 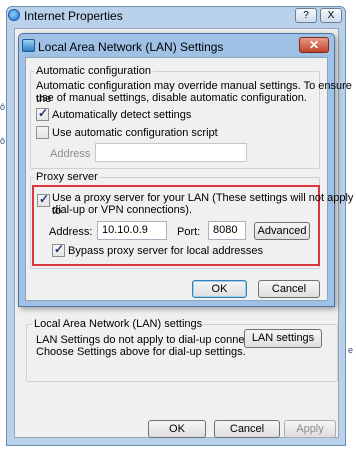 I want to click on script-address-label: Address, so click(x=70, y=154).